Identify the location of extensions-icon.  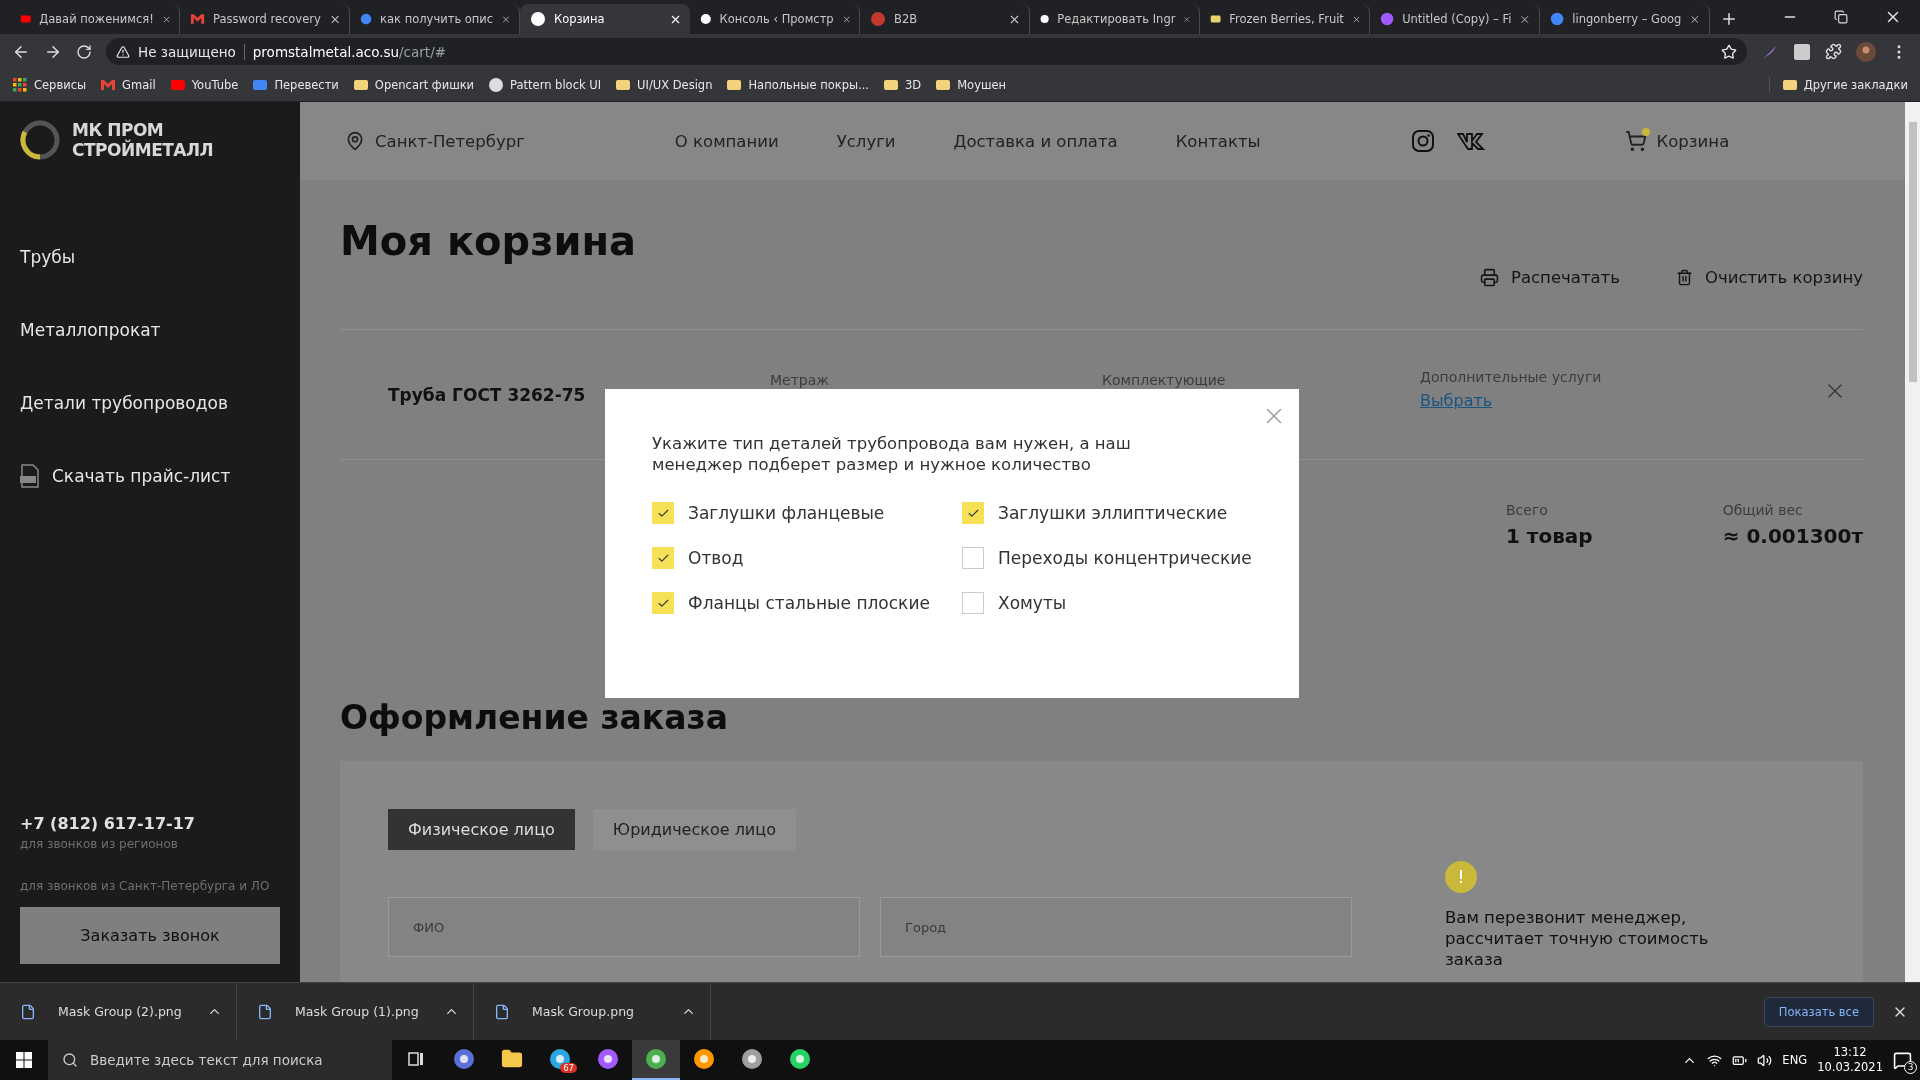
(1833, 51).